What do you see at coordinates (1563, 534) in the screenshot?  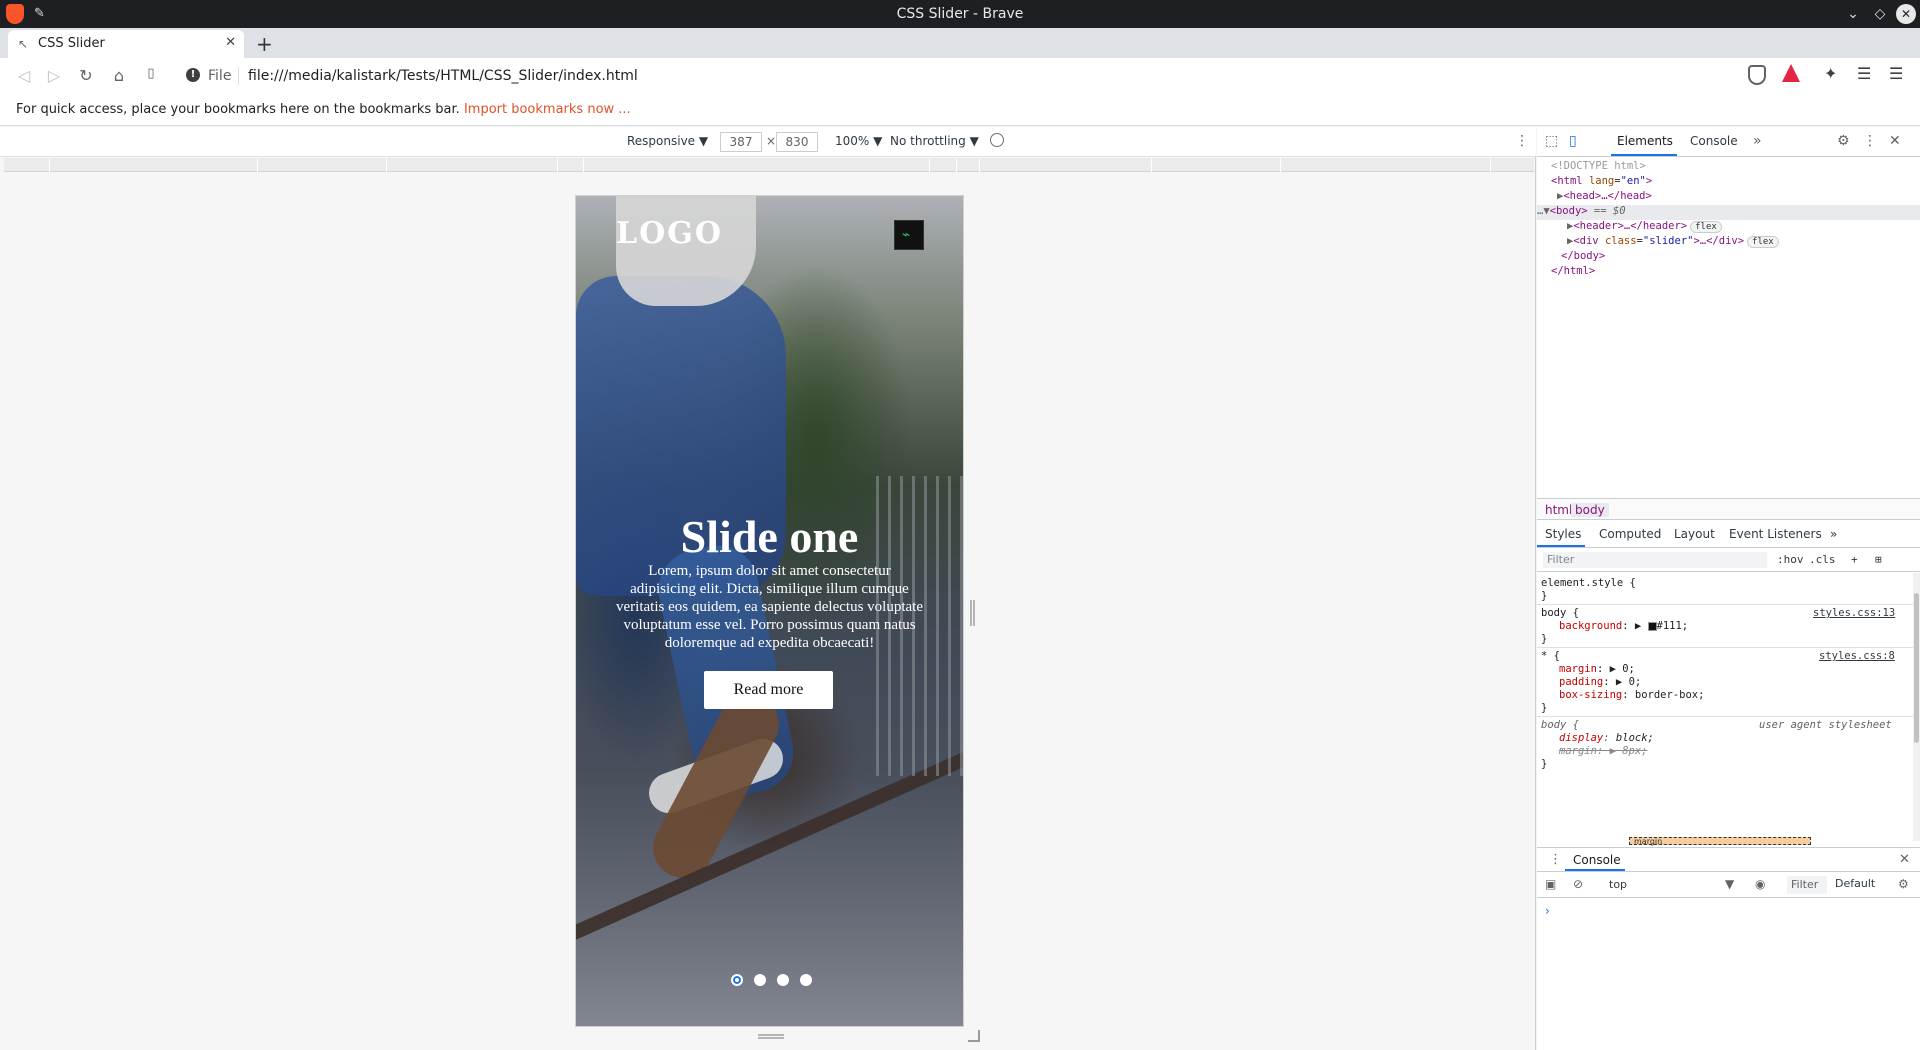 I see `tab-styles: Styles` at bounding box center [1563, 534].